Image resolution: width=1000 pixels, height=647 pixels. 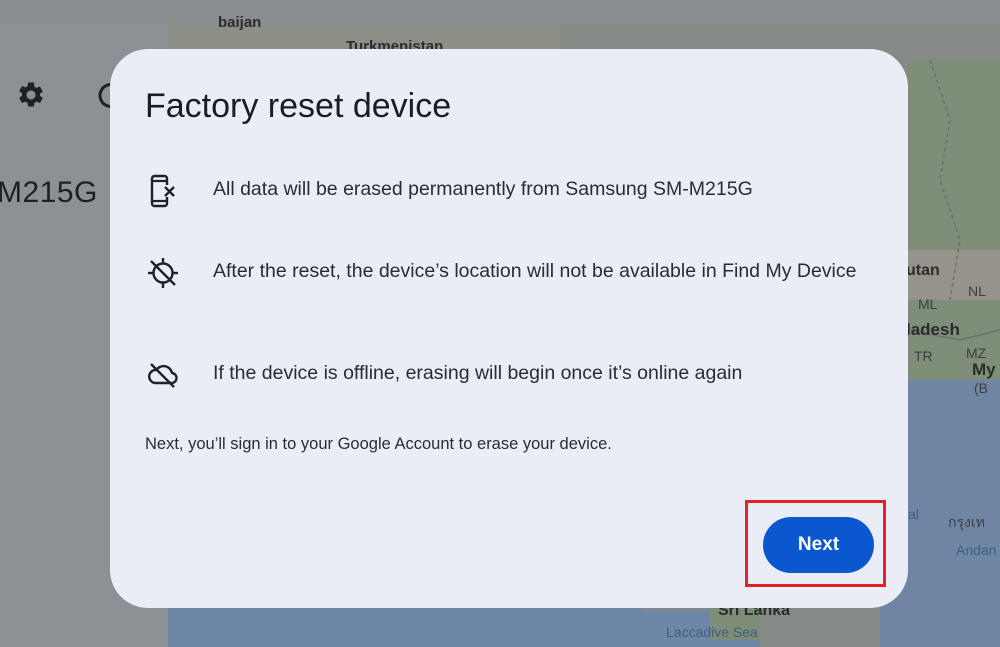 I want to click on map-label-myanmar: My, so click(x=984, y=369).